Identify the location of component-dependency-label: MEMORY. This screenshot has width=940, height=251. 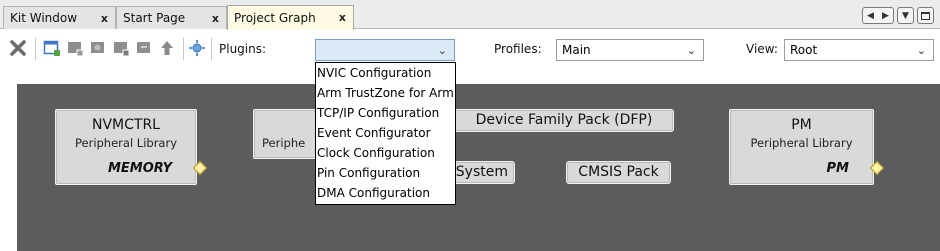
(139, 168).